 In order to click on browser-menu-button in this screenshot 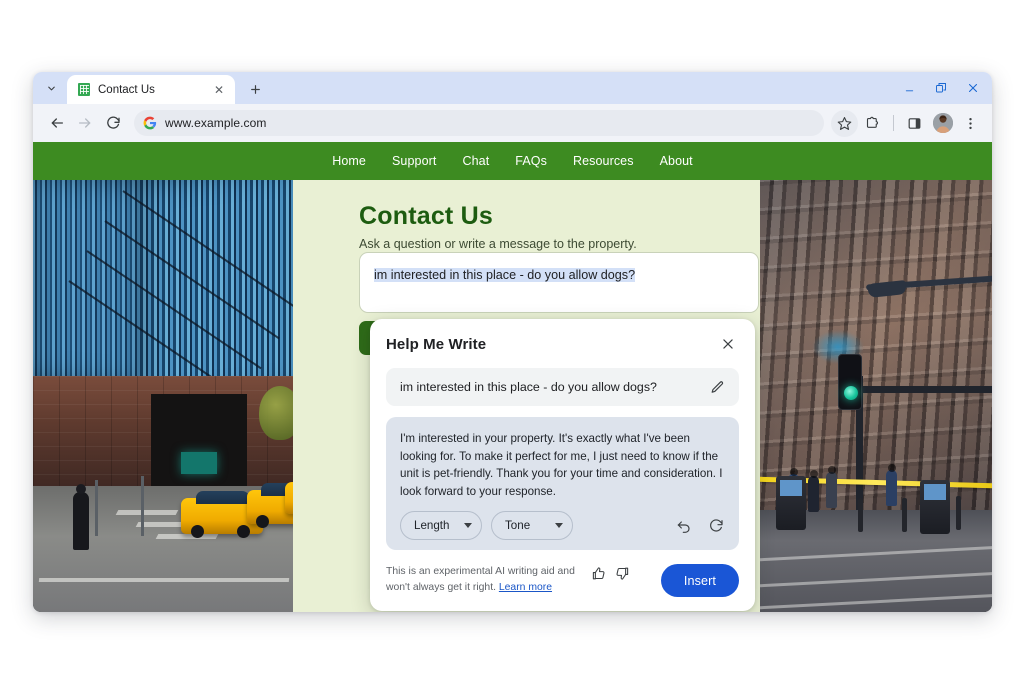, I will do `click(970, 123)`.